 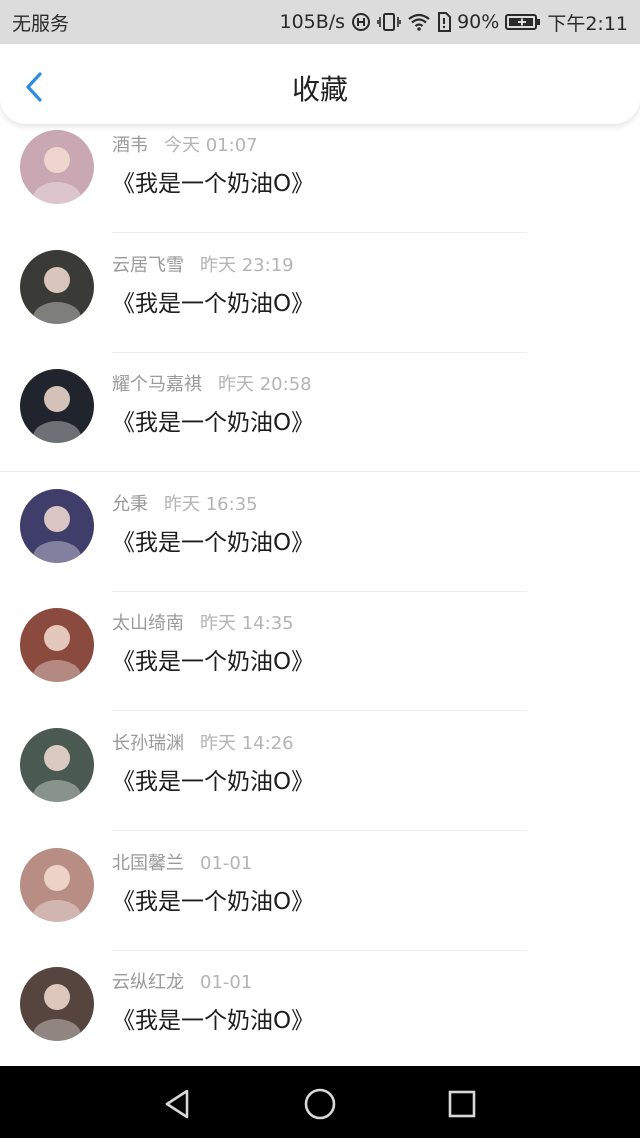 What do you see at coordinates (247, 265) in the screenshot?
I see `timestamp: 昨天 23:19` at bounding box center [247, 265].